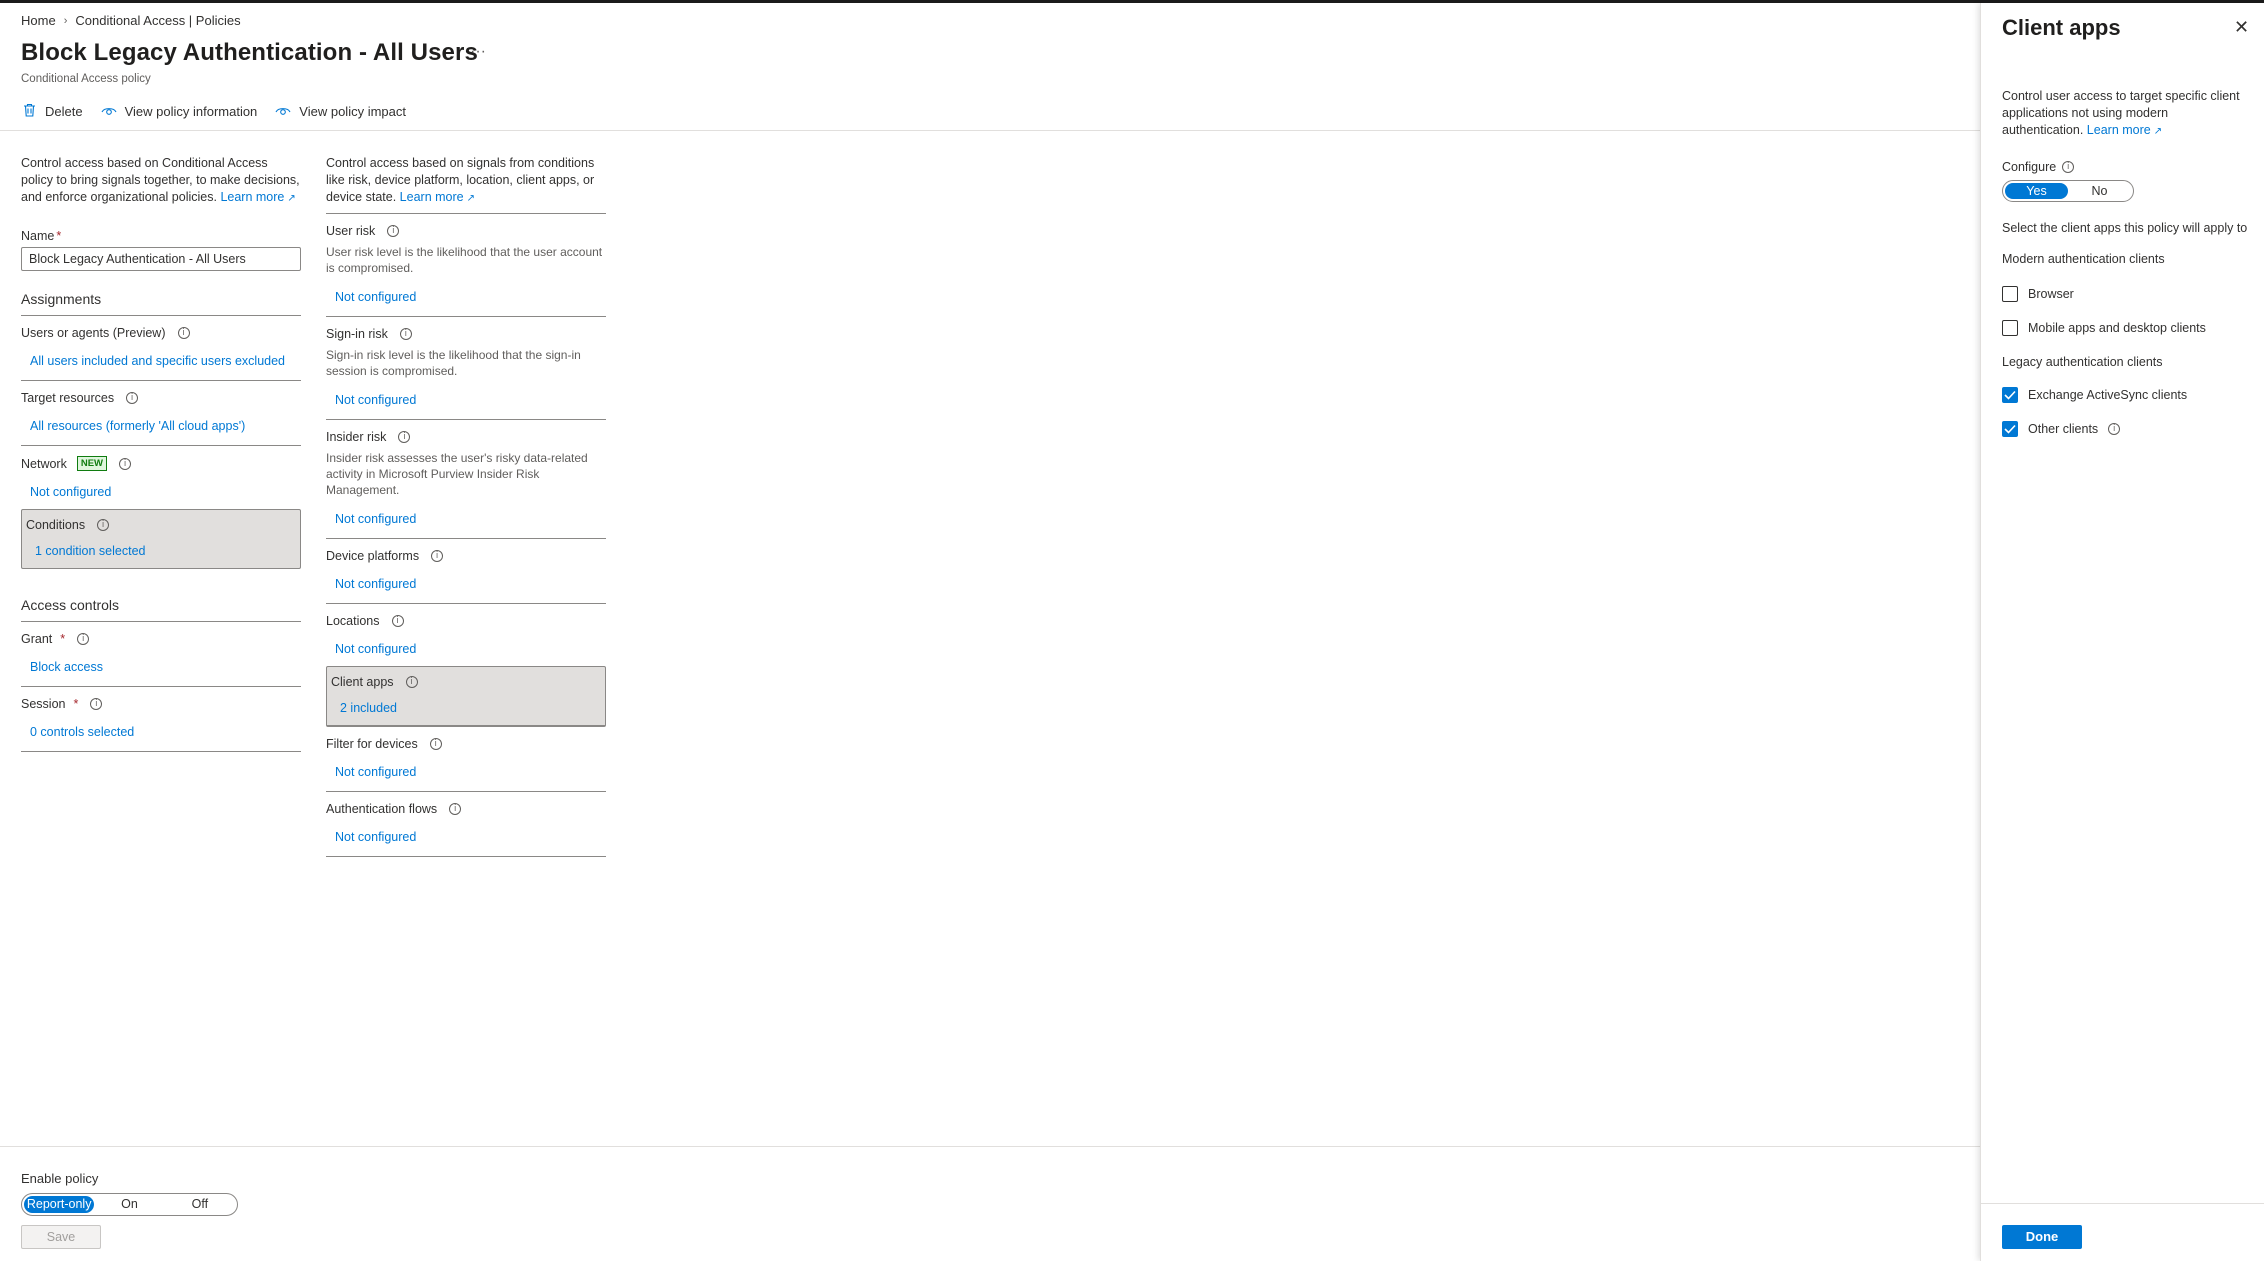 Image resolution: width=2264 pixels, height=1261 pixels. What do you see at coordinates (60, 1178) in the screenshot?
I see `enable-policy-label: Enable policy` at bounding box center [60, 1178].